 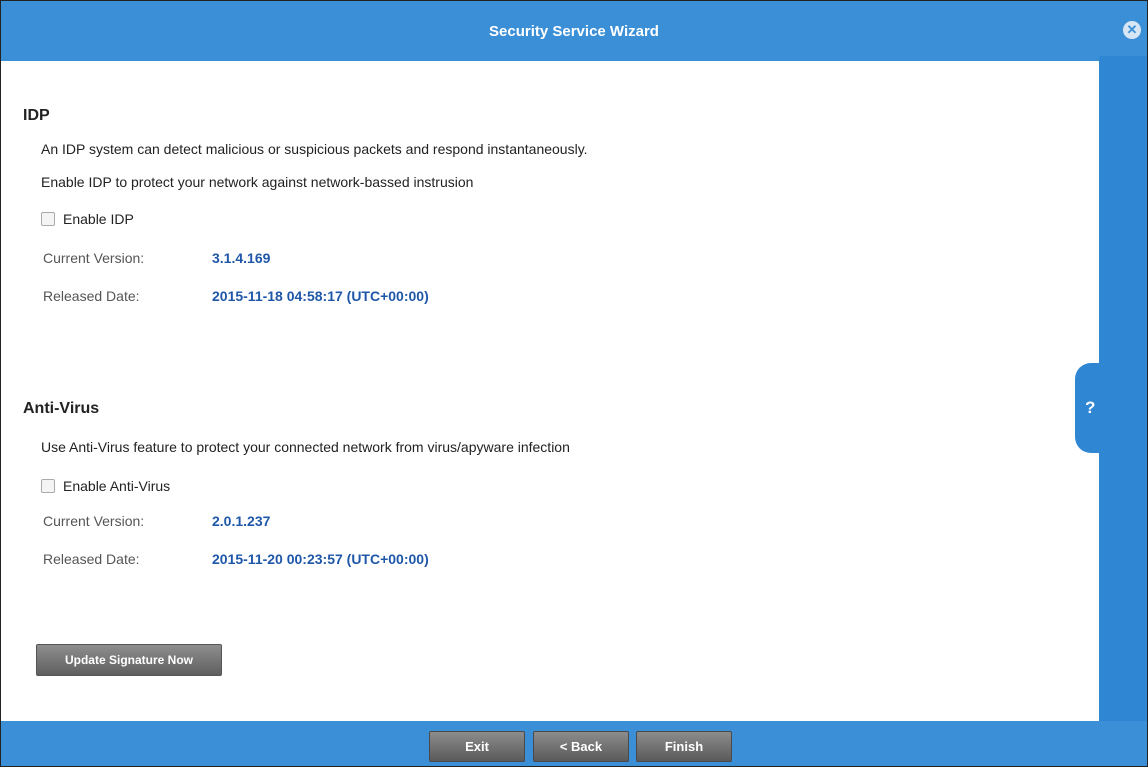 What do you see at coordinates (477, 746) in the screenshot?
I see `exit-button: Exit` at bounding box center [477, 746].